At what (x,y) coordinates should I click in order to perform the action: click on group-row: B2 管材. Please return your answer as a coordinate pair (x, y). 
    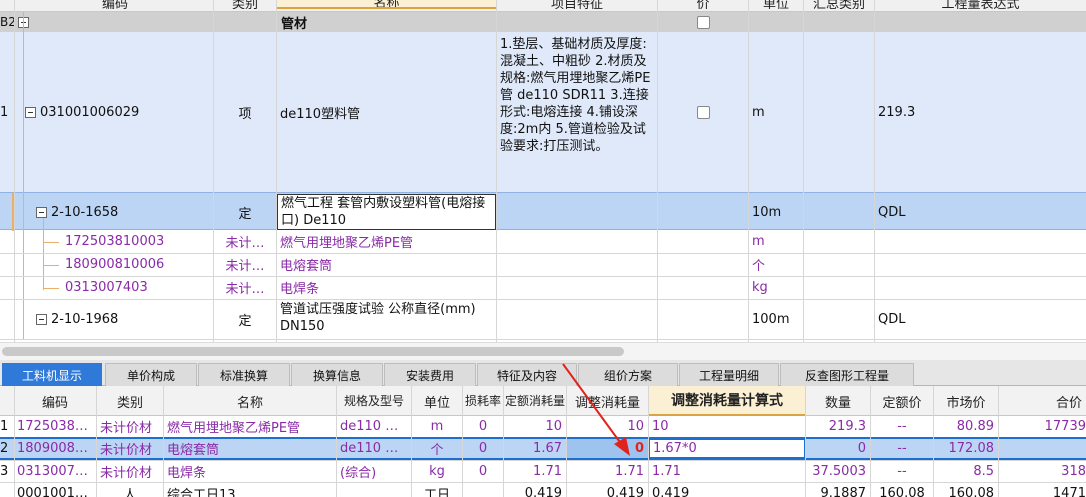
    Looking at the image, I should click on (543, 22).